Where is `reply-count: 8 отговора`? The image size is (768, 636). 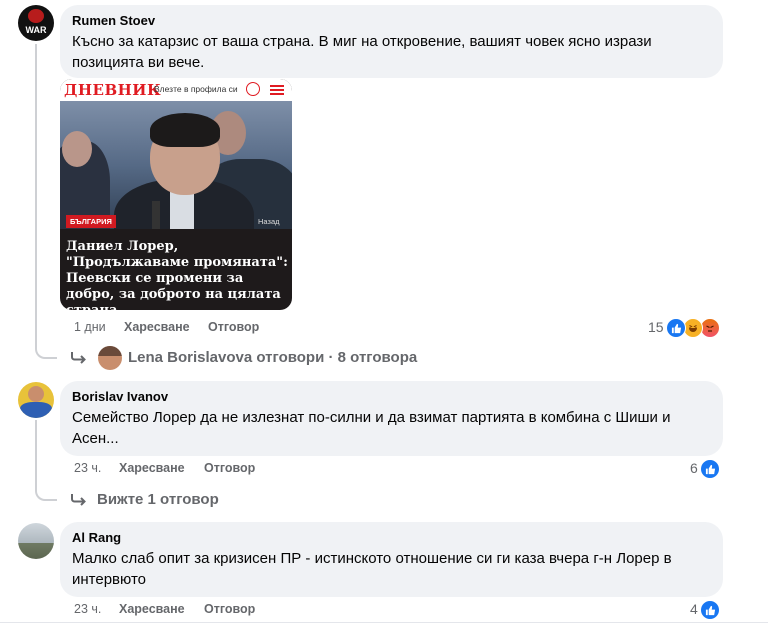
reply-count: 8 отговора is located at coordinates (377, 357).